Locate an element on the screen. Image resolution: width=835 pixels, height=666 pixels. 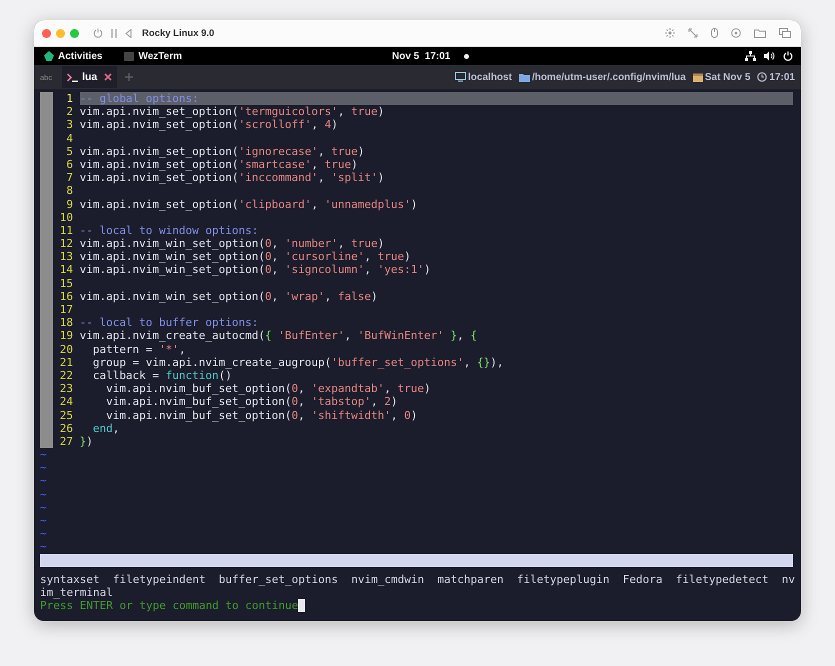
zoom-button is located at coordinates (74, 33).